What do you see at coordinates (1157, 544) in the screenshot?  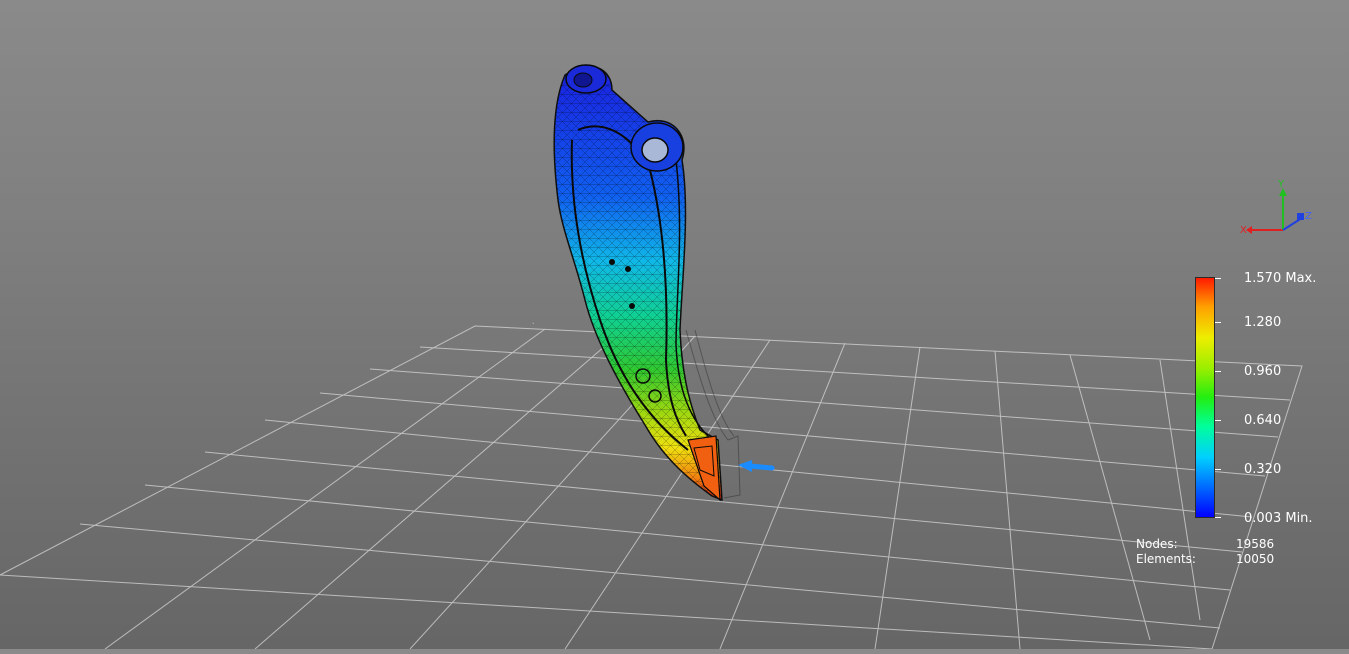 I see `nodes-label: Nodes:` at bounding box center [1157, 544].